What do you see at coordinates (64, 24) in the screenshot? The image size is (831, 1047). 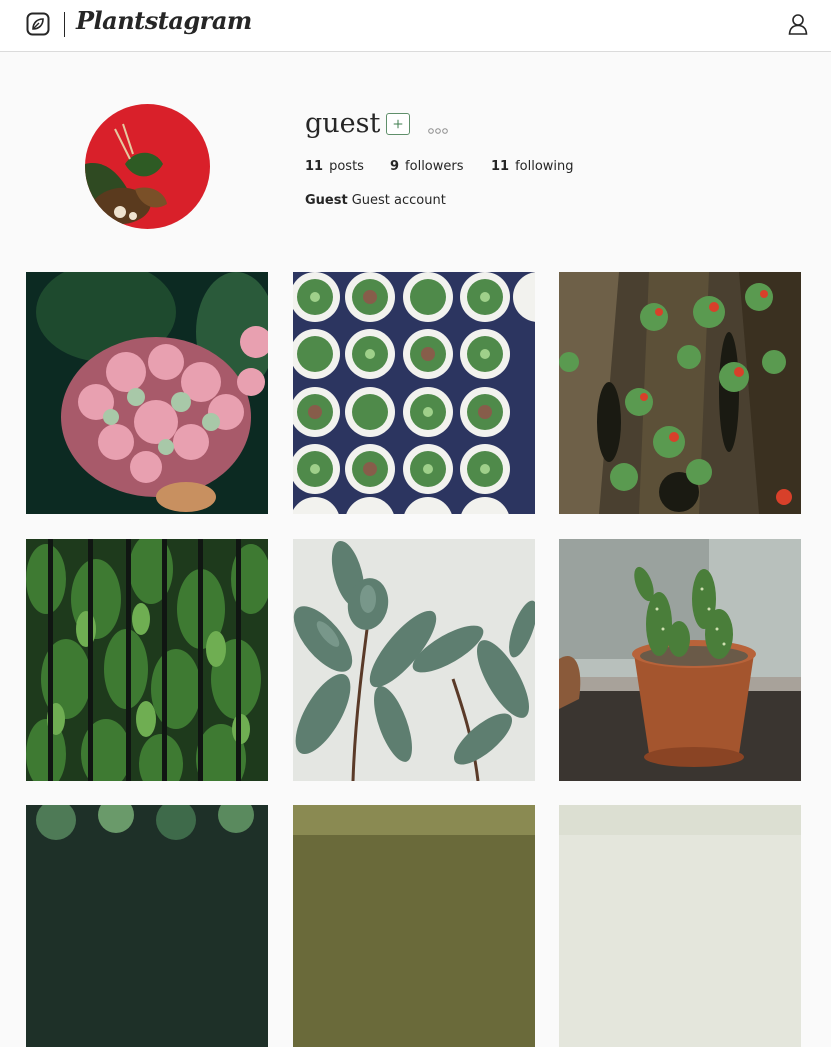 I see `logo-divider` at bounding box center [64, 24].